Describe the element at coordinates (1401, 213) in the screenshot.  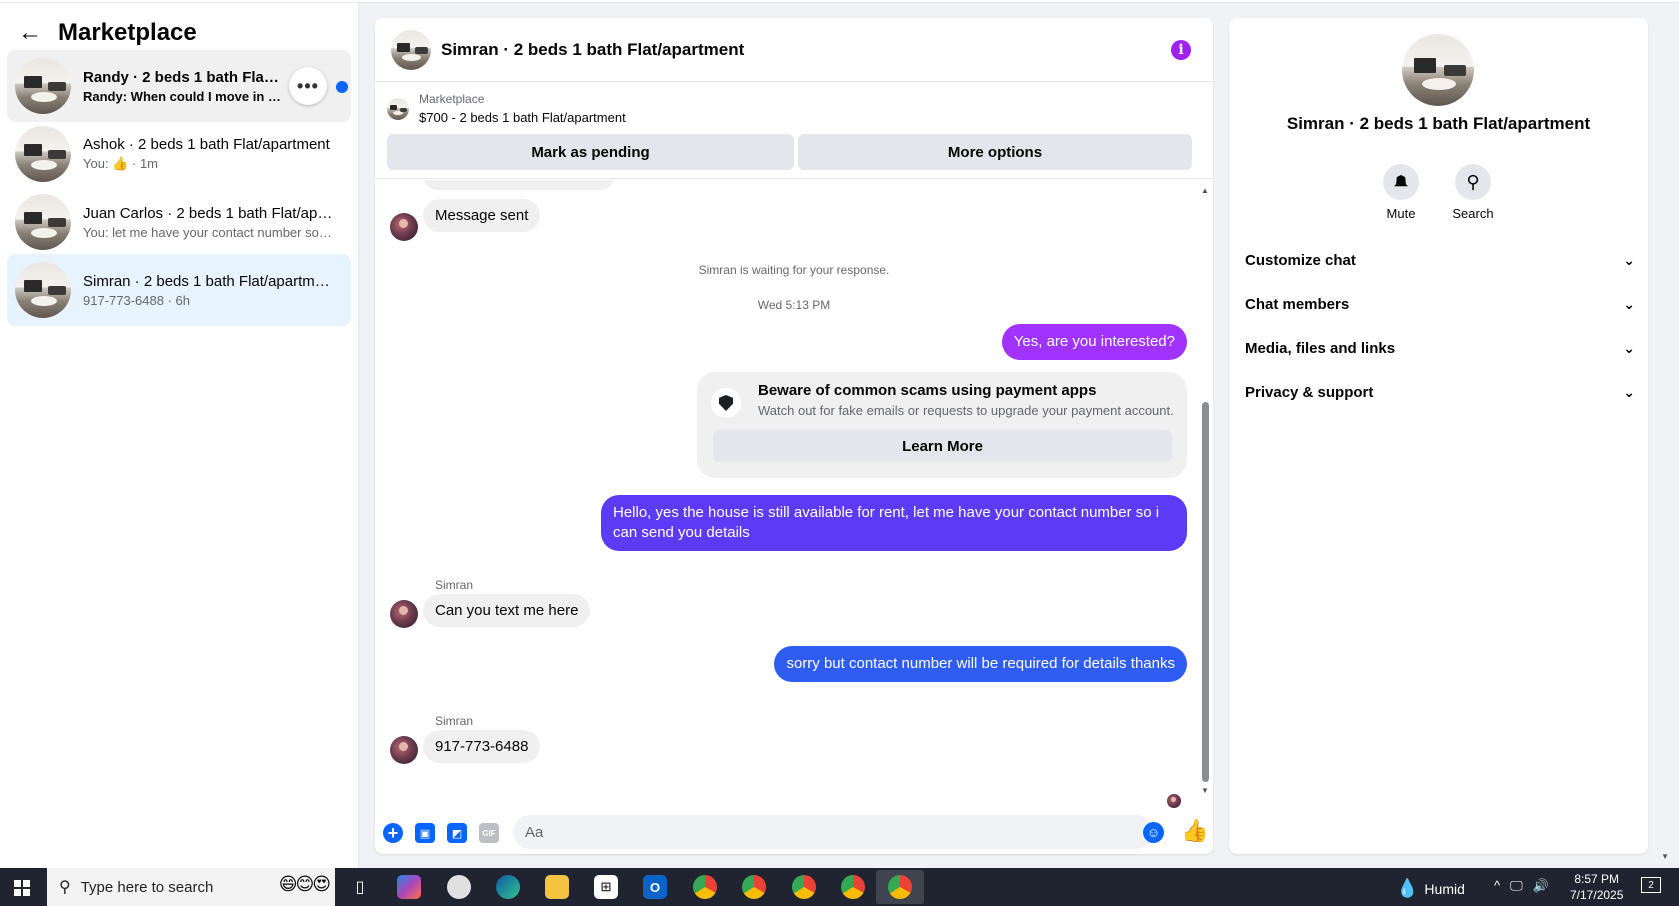
I see `mute-label: Mute` at that location.